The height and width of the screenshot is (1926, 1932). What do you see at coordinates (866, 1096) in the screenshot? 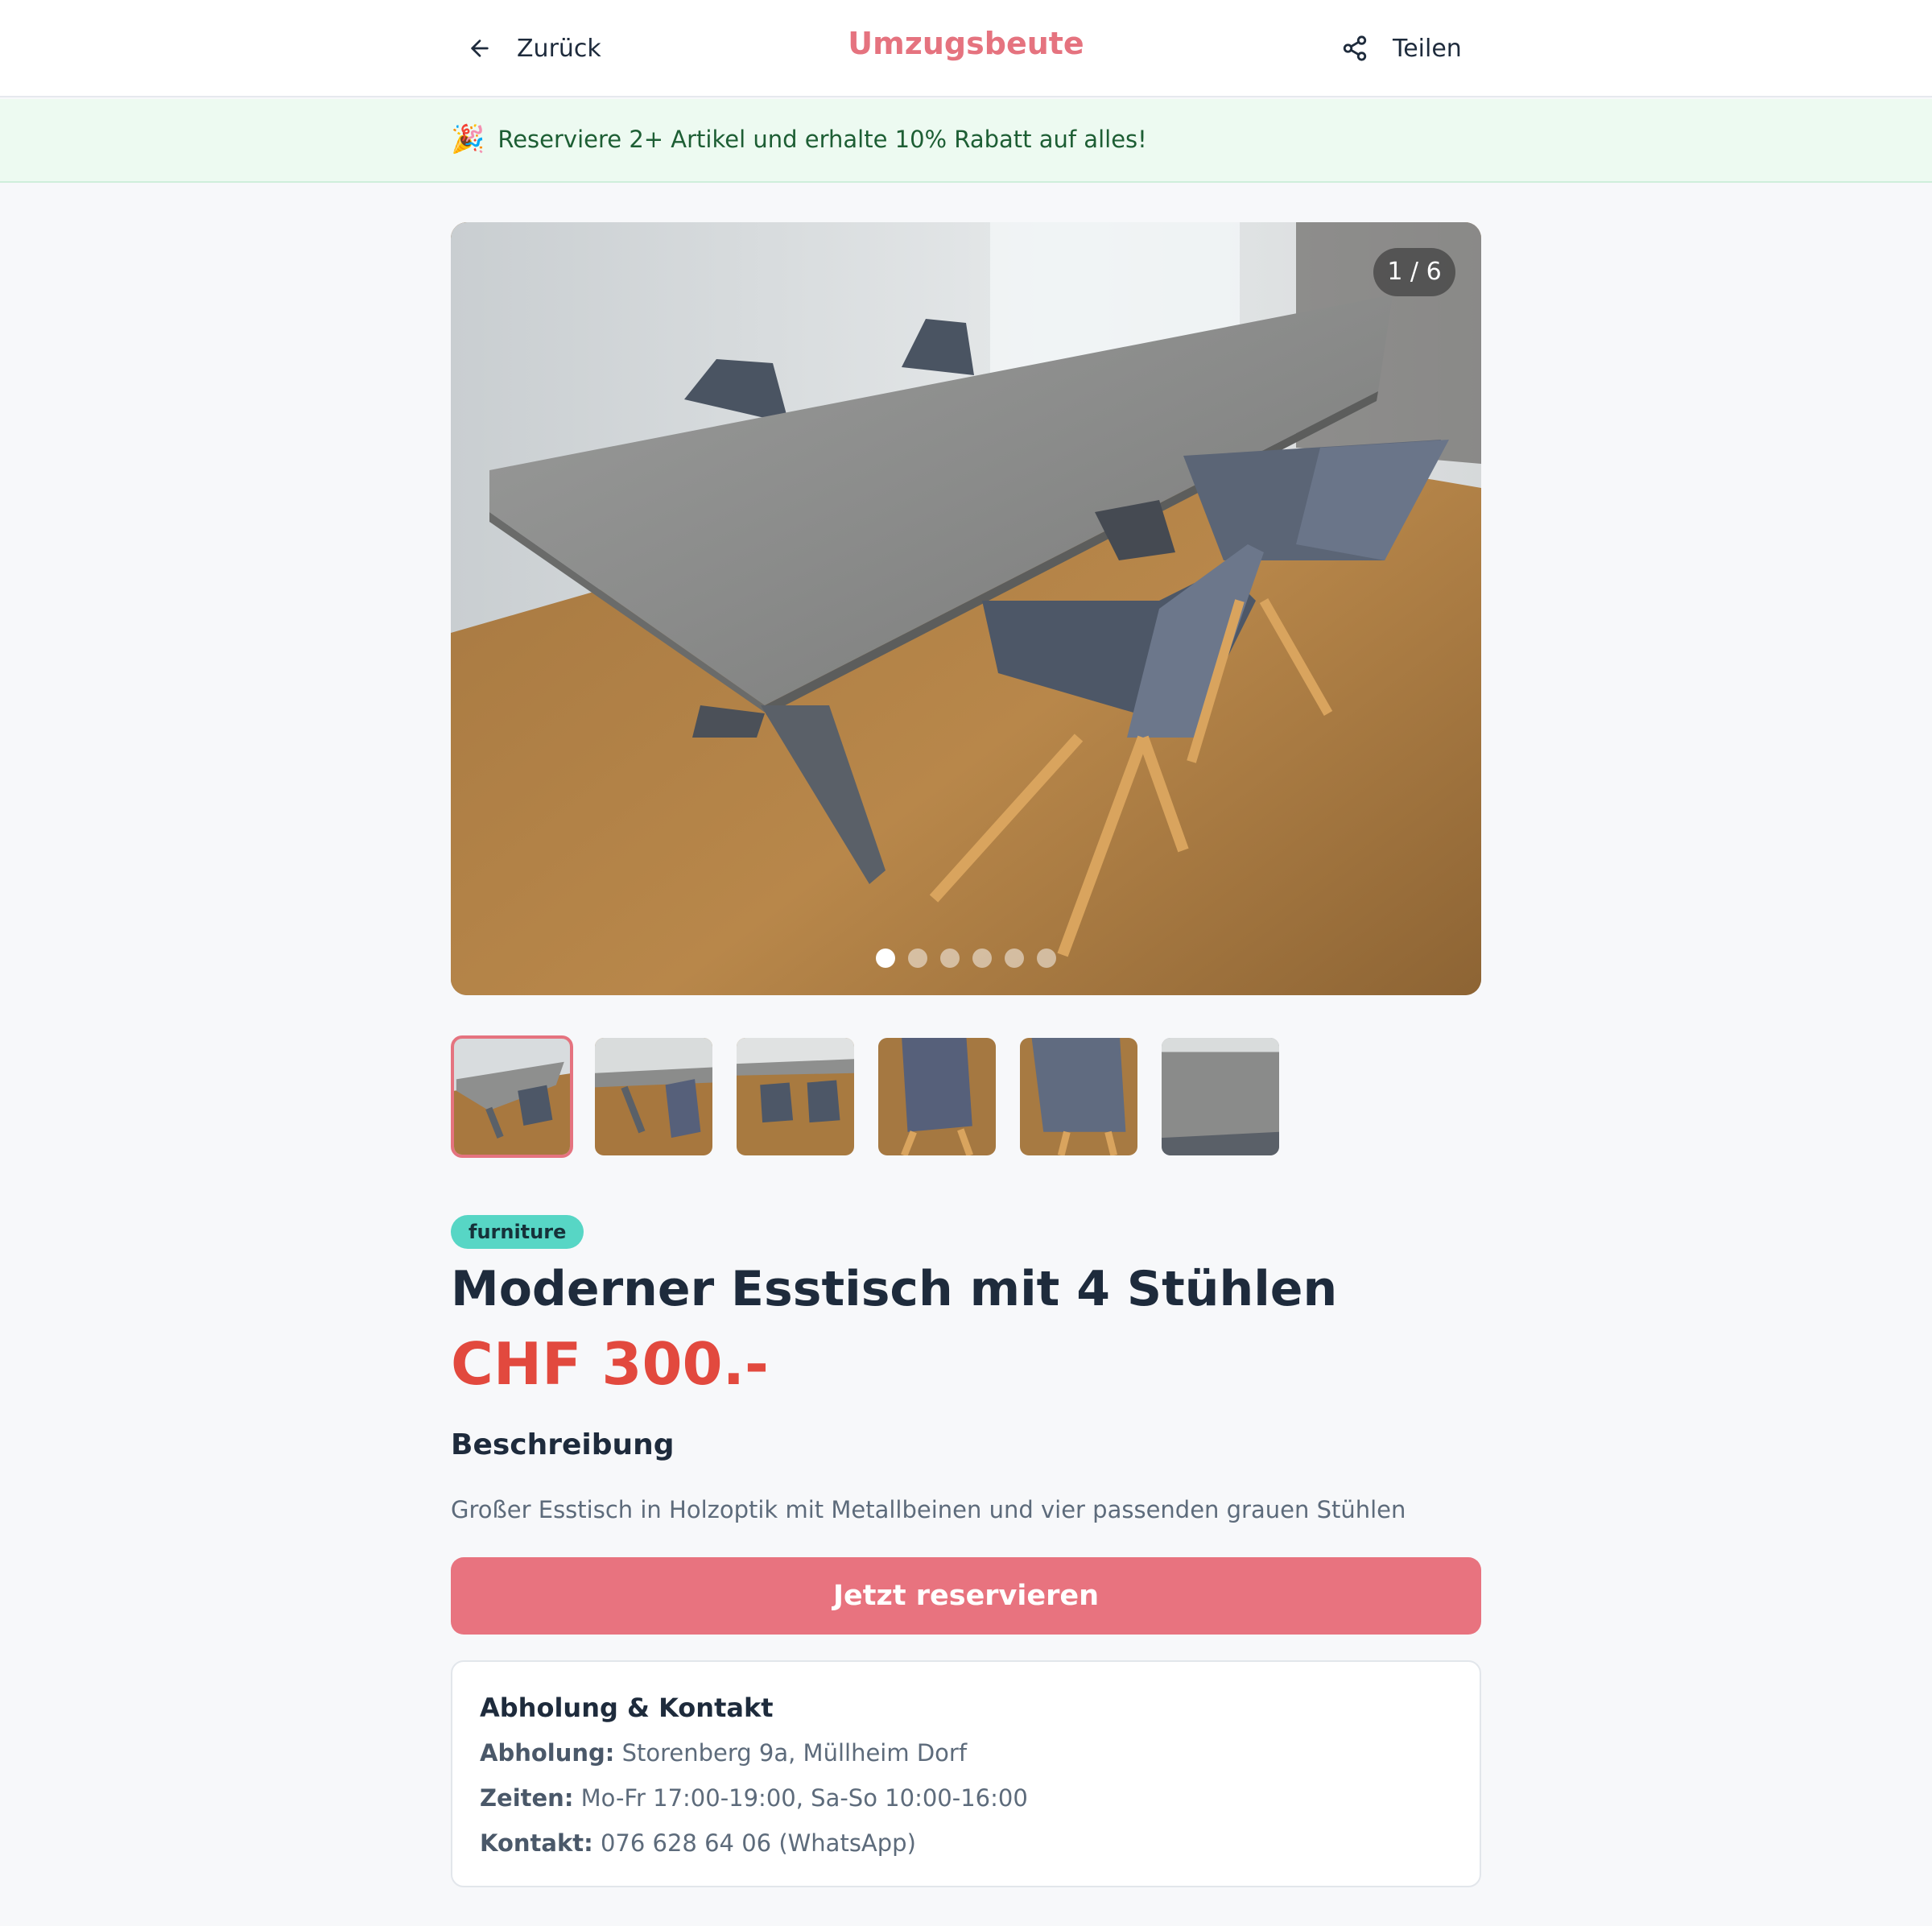
I see `thumbnail-strip` at bounding box center [866, 1096].